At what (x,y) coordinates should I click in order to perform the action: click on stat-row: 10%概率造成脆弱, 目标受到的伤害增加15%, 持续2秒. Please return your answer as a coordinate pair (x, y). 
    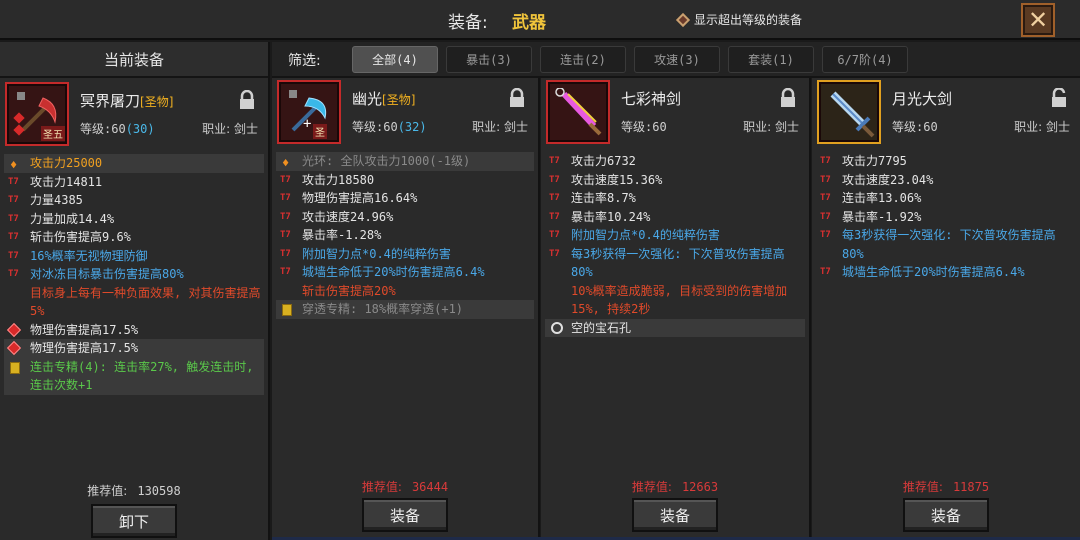
    Looking at the image, I should click on (675, 300).